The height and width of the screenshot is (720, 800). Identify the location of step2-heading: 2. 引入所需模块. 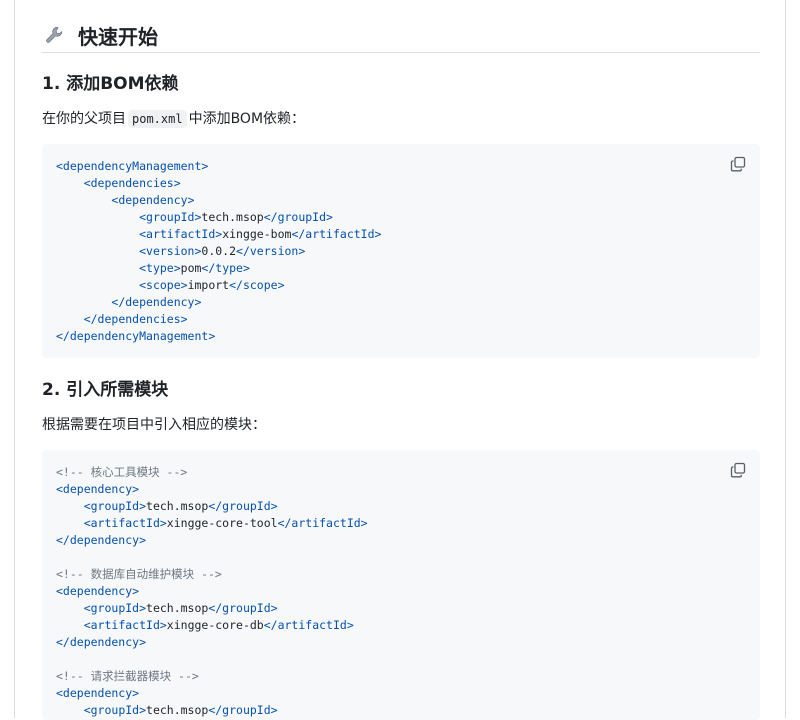
(105, 390).